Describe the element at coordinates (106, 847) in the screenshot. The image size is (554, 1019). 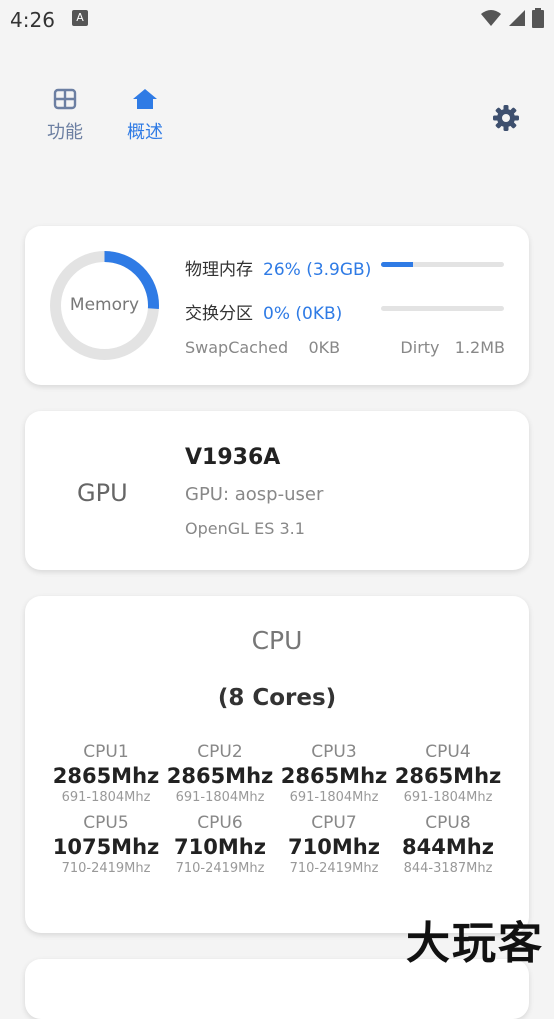
I see `cpu-frequency: 1075Mhz` at that location.